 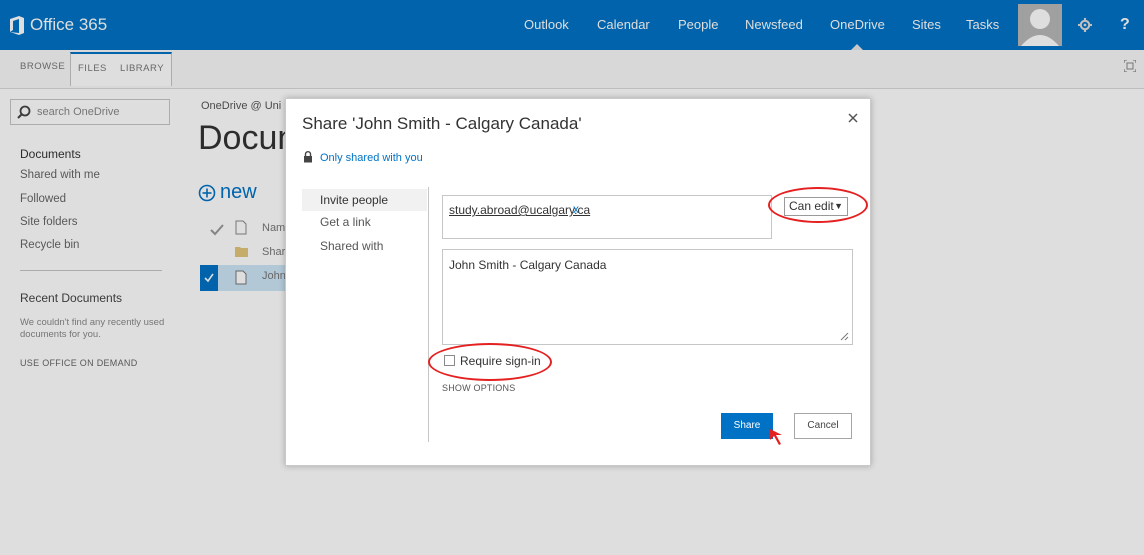 I want to click on resize-grip-icon, so click(x=844, y=336).